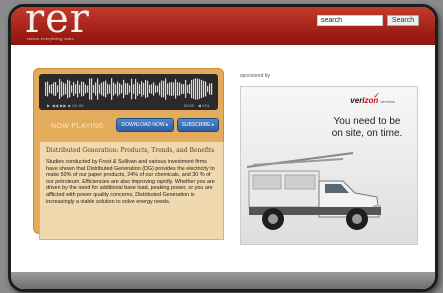 The height and width of the screenshot is (293, 443). I want to click on site-logo: rer, so click(57, 23).